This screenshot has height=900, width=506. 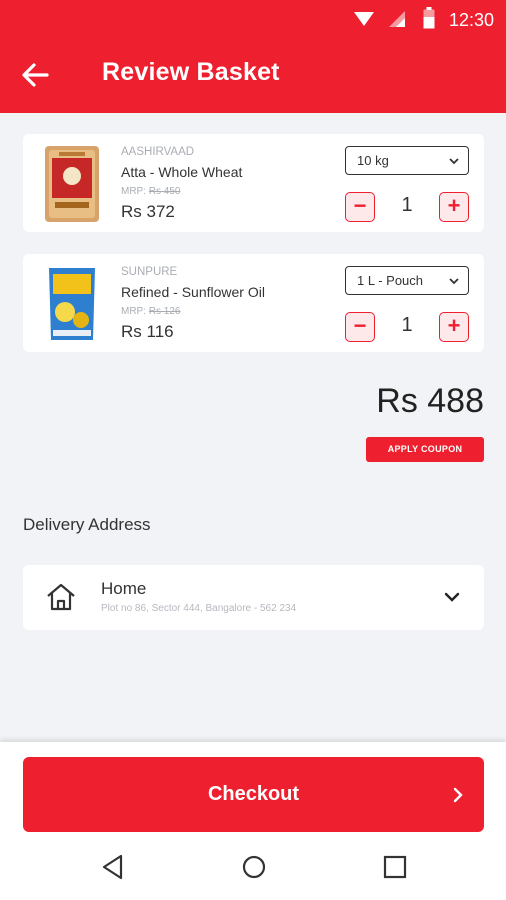 I want to click on address-label: Home, so click(x=124, y=588).